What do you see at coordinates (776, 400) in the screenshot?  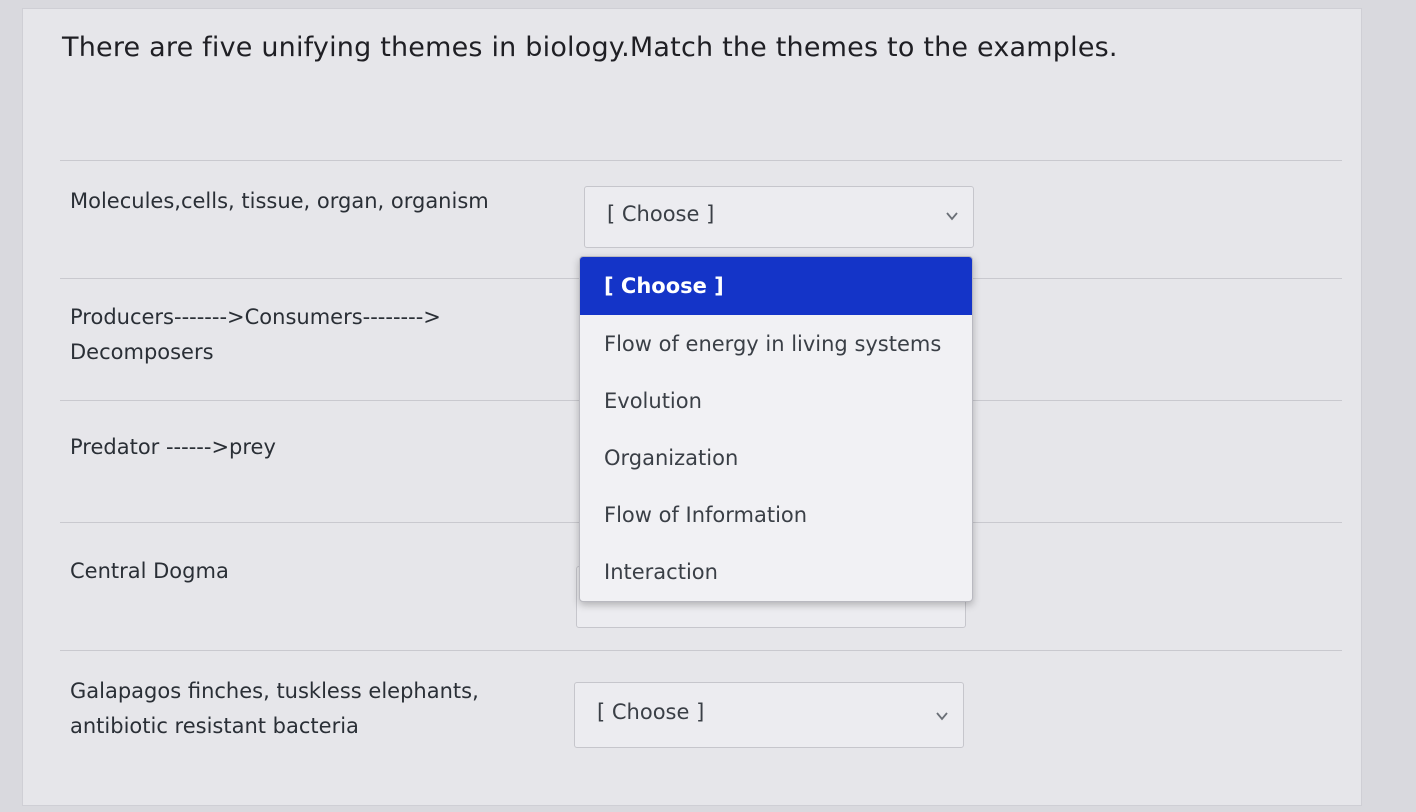 I see `dropdown-option-evolution: Evolution` at bounding box center [776, 400].